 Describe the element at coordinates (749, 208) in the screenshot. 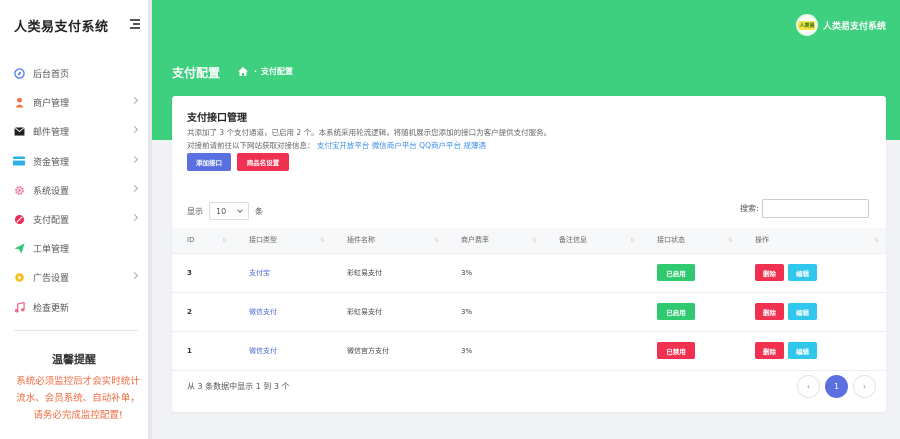

I see `search-label: 搜索:` at that location.